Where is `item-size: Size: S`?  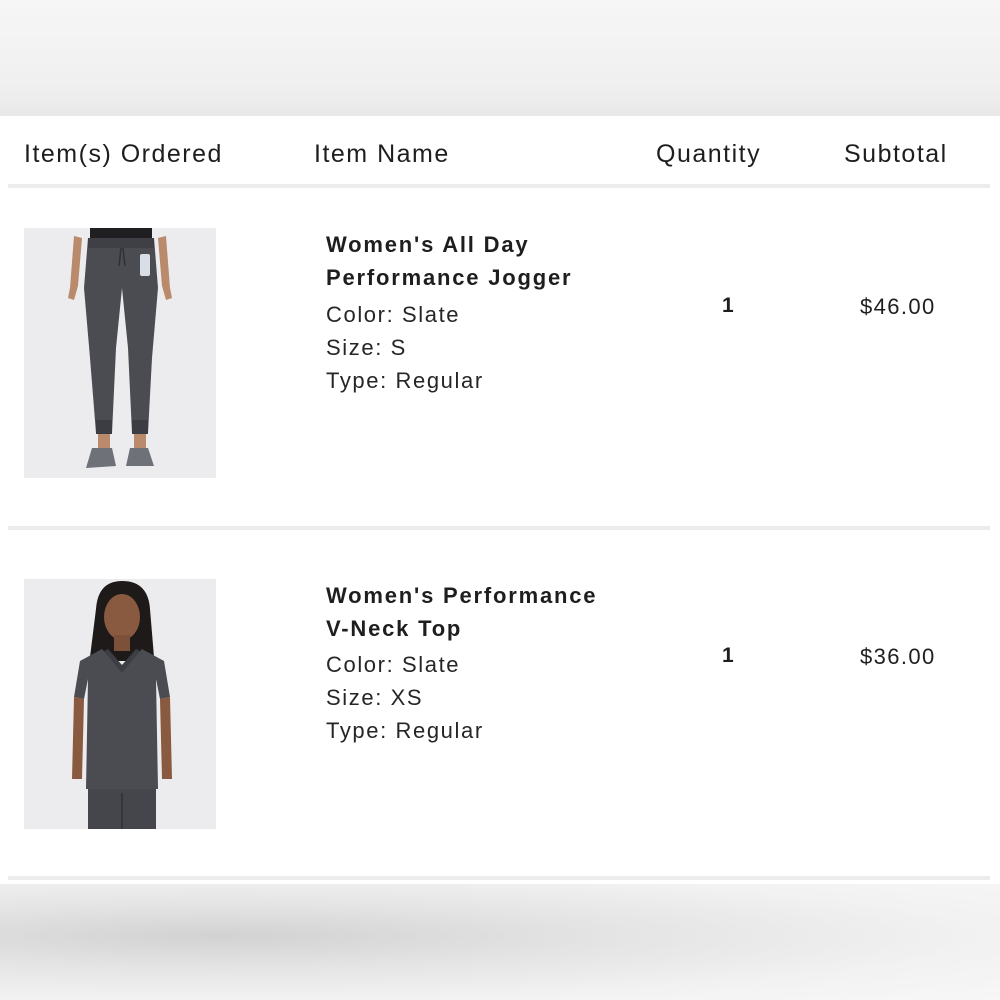 item-size: Size: S is located at coordinates (366, 347).